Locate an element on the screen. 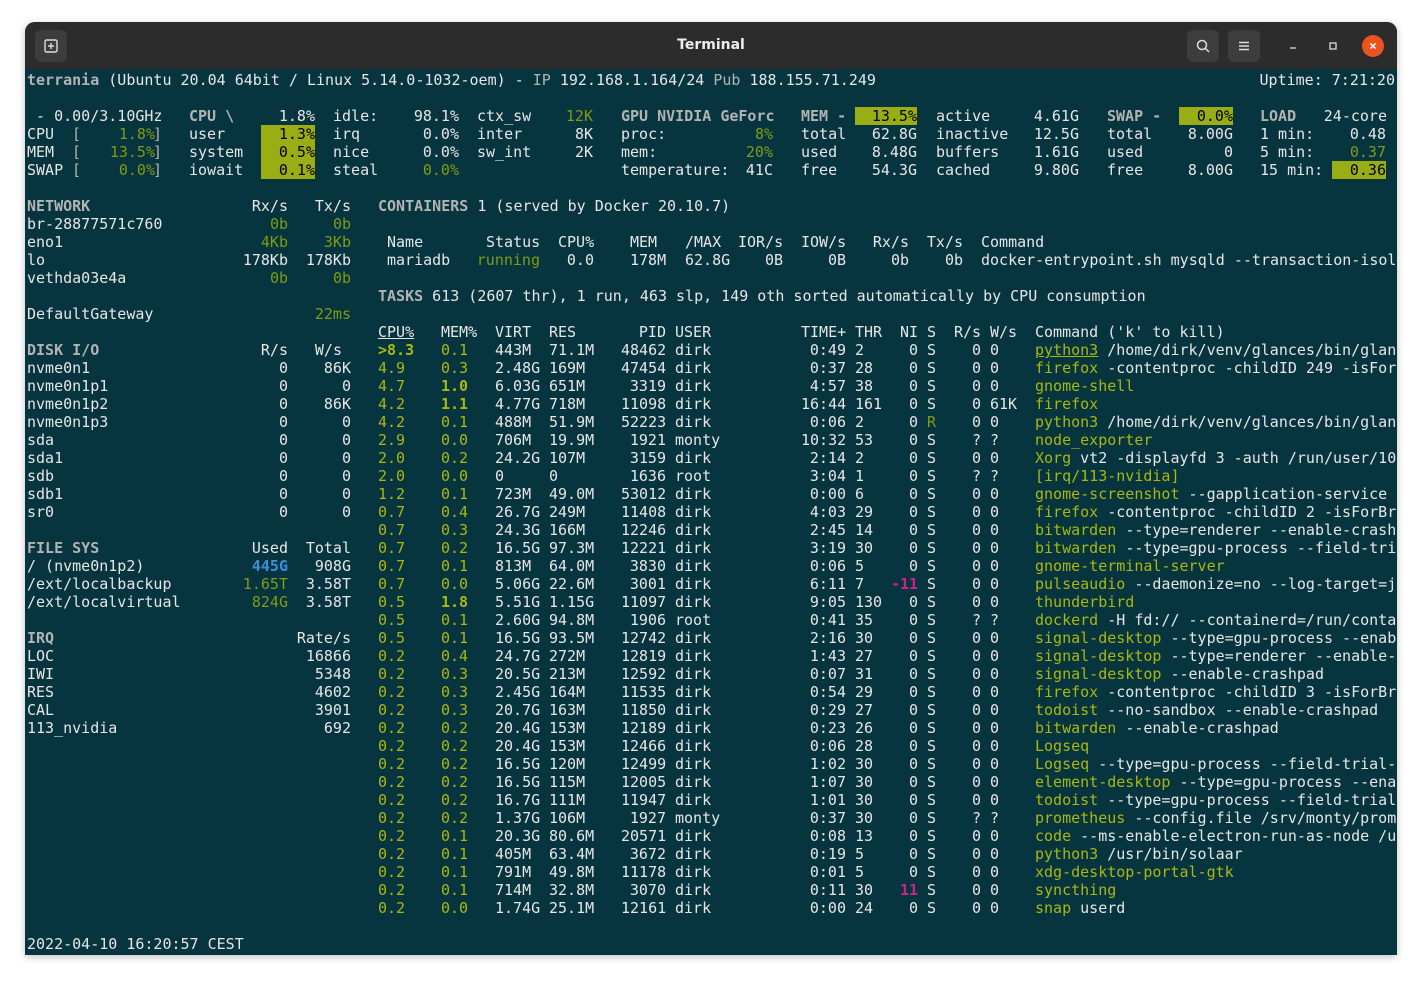 This screenshot has width=1422, height=983. irq-rate-0: 16866 is located at coordinates (328, 656).